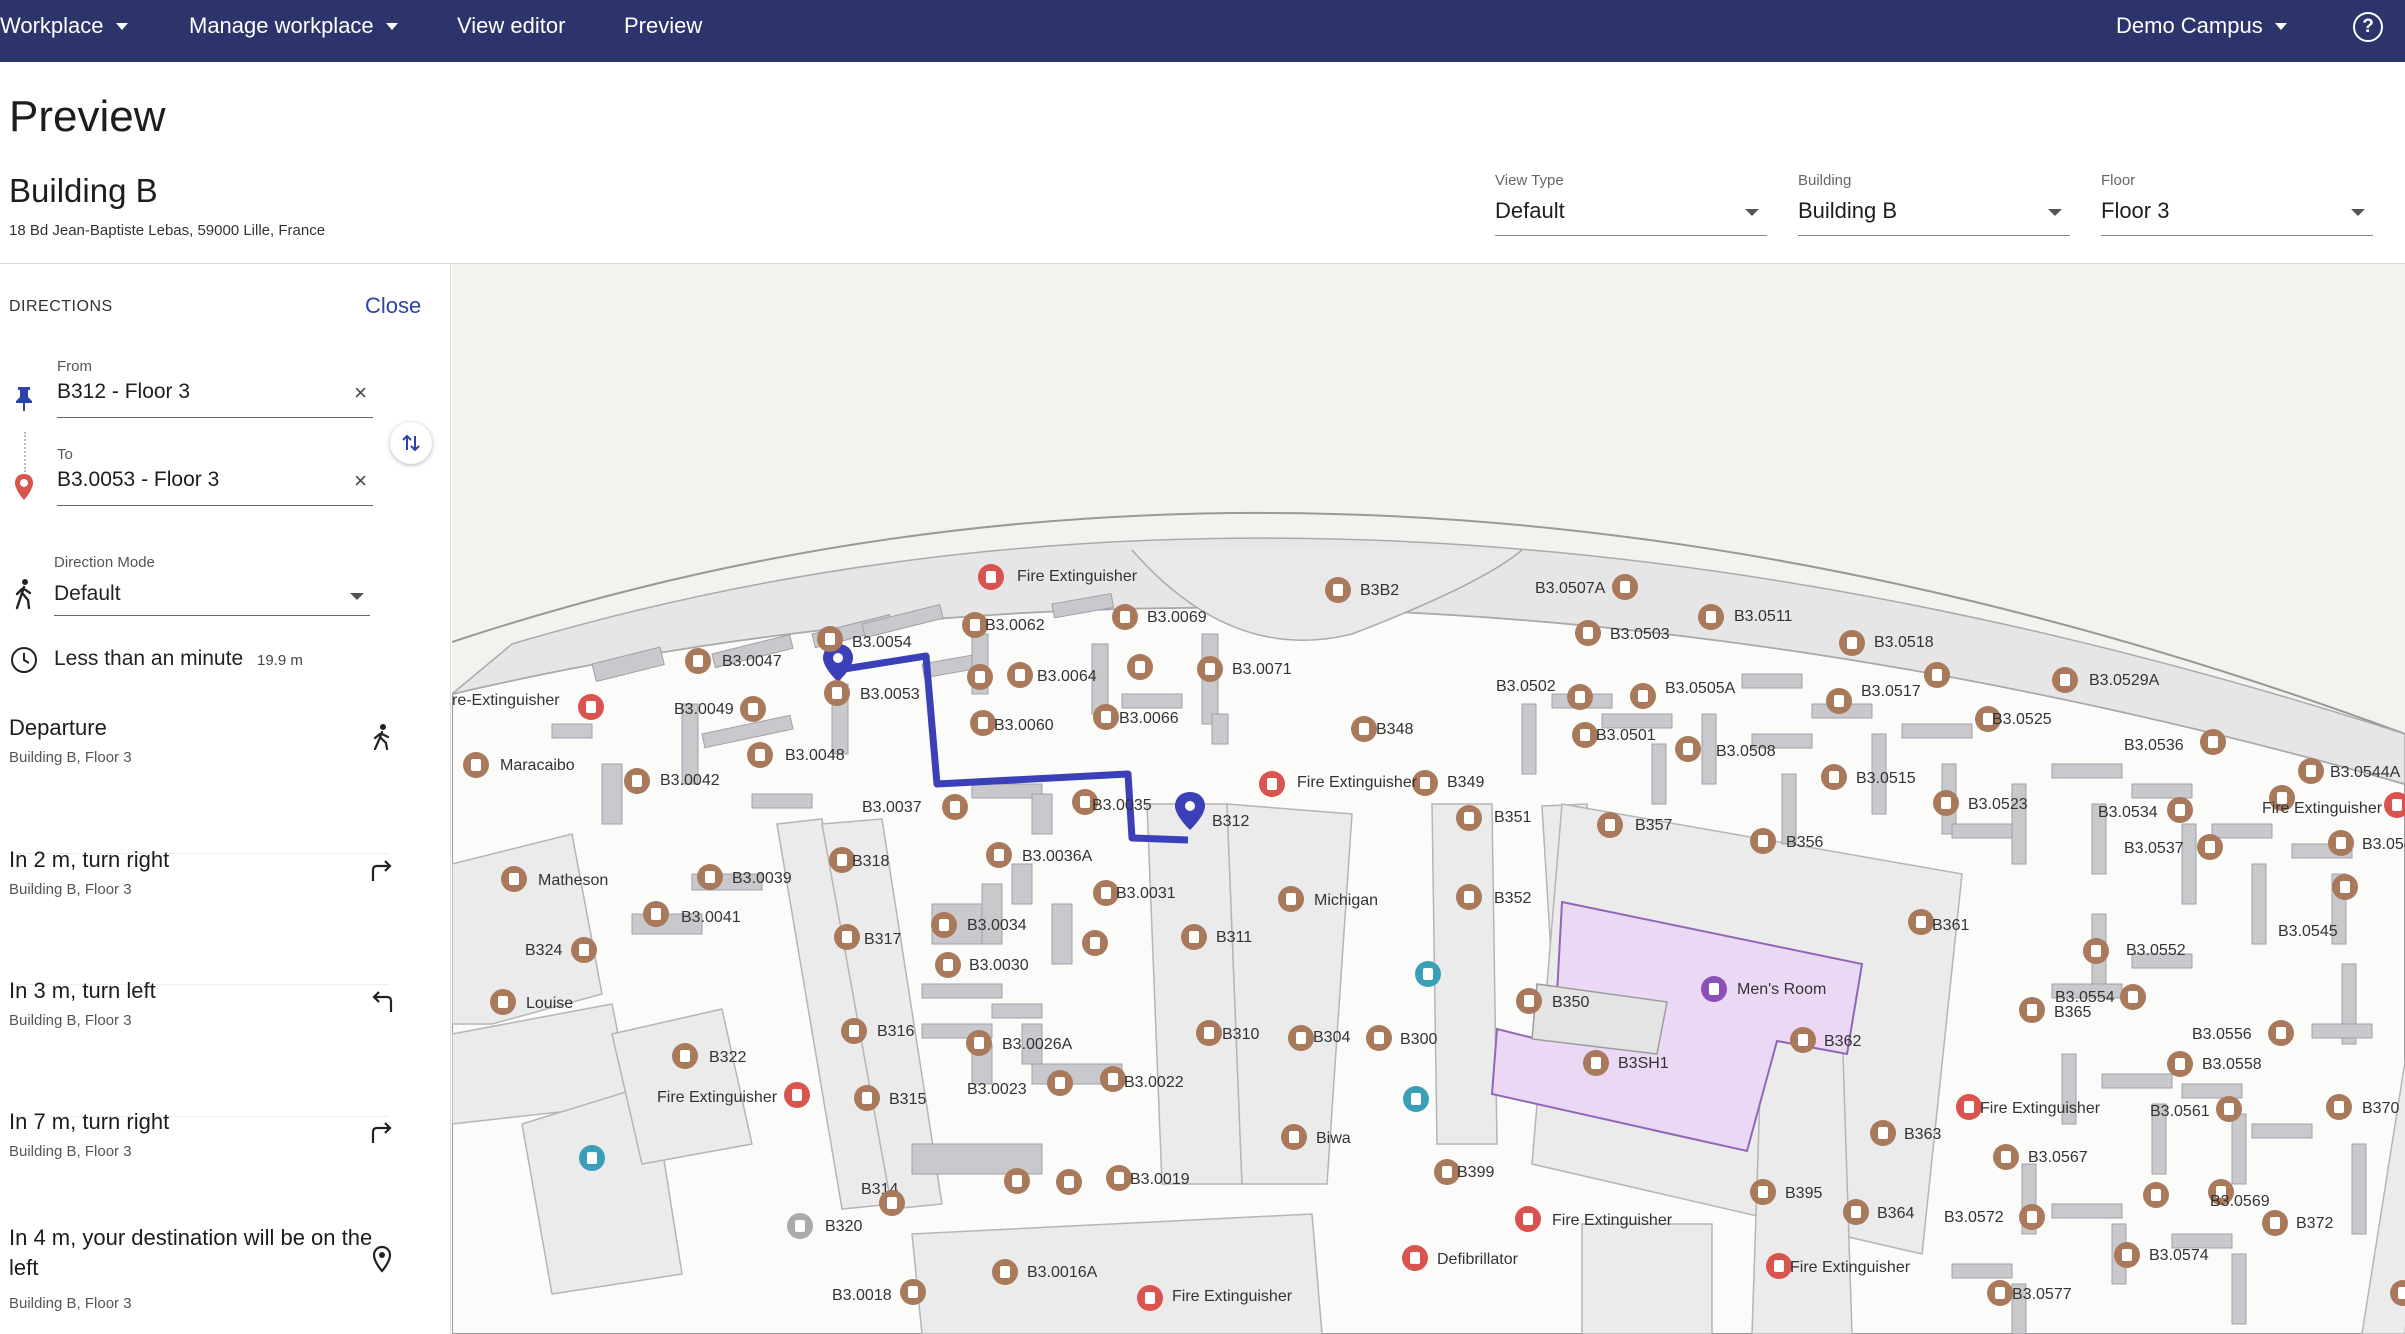 This screenshot has height=1334, width=2405. What do you see at coordinates (212, 595) in the screenshot?
I see `direction-mode-select: Default` at bounding box center [212, 595].